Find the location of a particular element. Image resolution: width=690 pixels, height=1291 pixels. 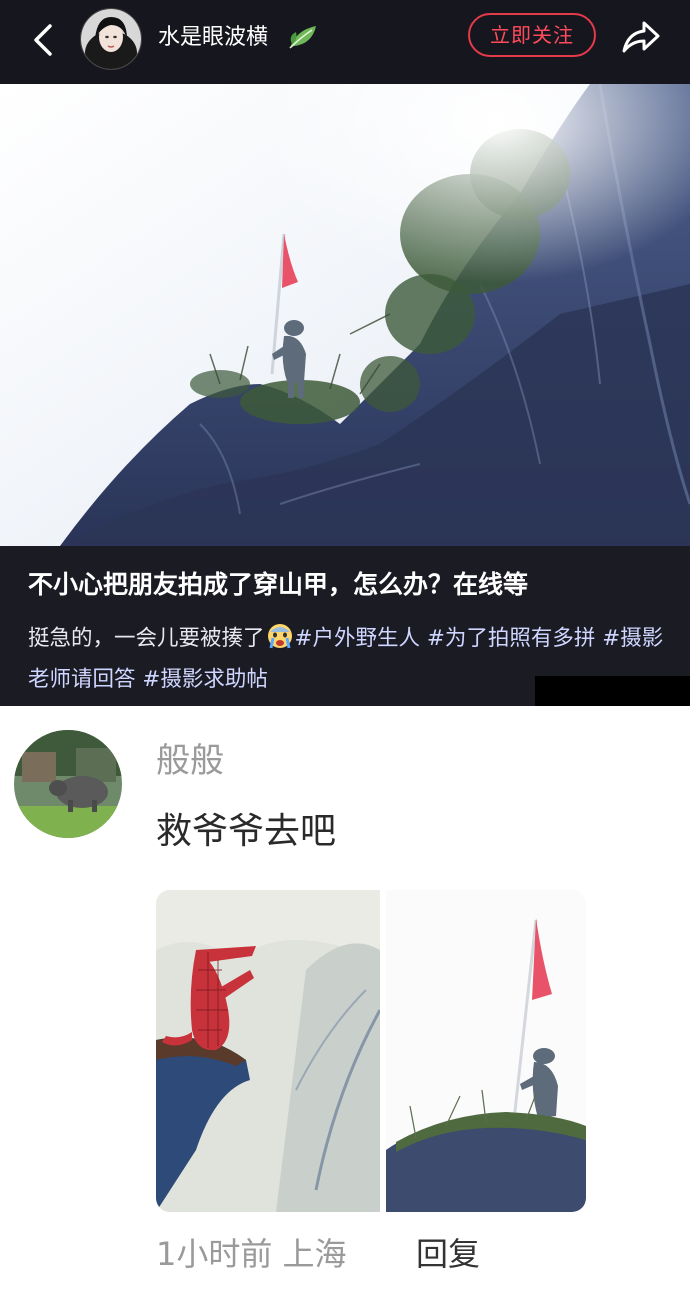

comment-image-photo is located at coordinates (486, 1051).